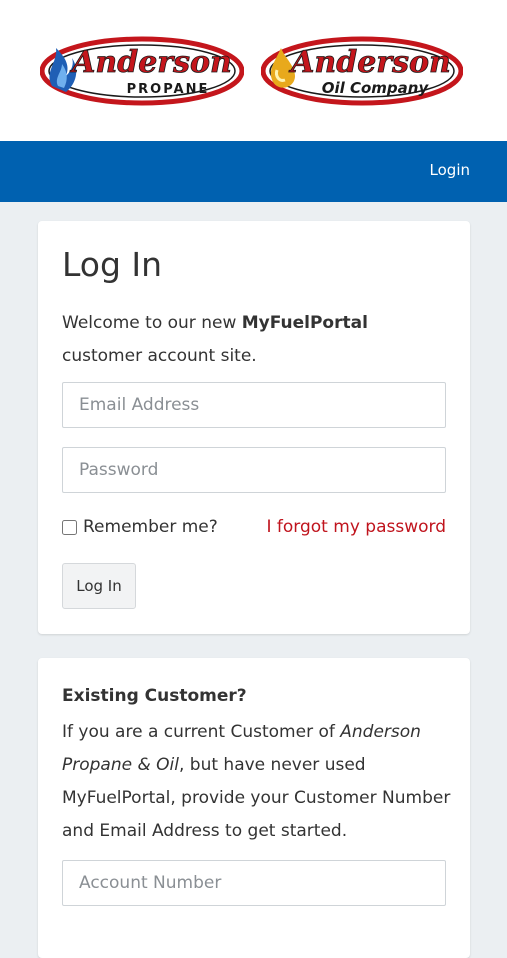 Image resolution: width=507 pixels, height=958 pixels. I want to click on anderson-propane-logo: Anderson PROPANE, so click(142, 71).